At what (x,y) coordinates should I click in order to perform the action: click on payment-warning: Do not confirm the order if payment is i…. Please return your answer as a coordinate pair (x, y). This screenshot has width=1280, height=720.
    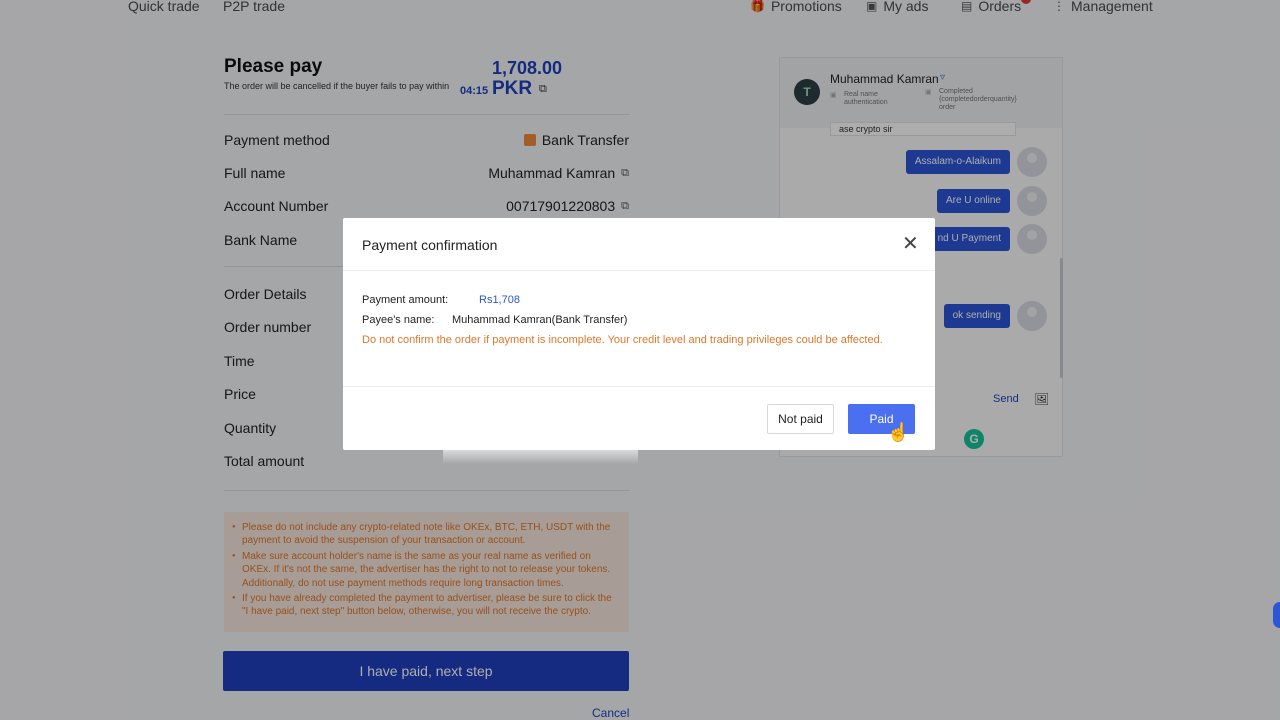
    Looking at the image, I should click on (622, 340).